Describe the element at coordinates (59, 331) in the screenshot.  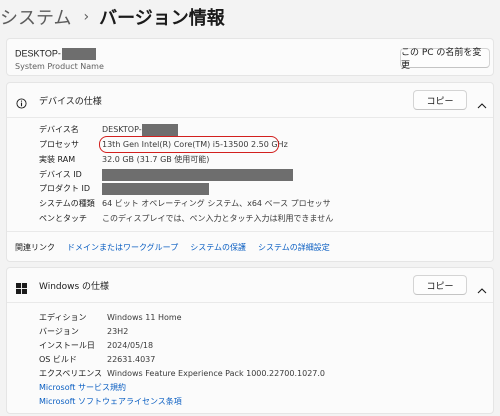
I see `spec-key: バージョン` at that location.